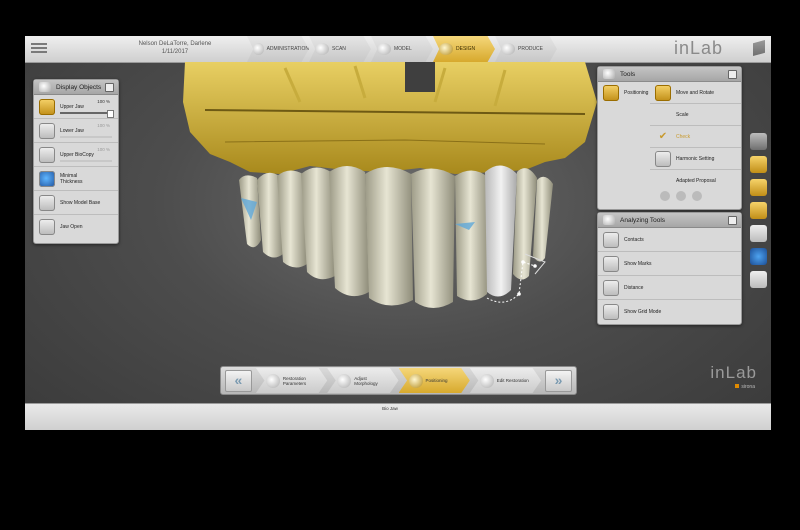 This screenshot has height=530, width=800. What do you see at coordinates (446, 49) in the screenshot?
I see `design-icon` at bounding box center [446, 49].